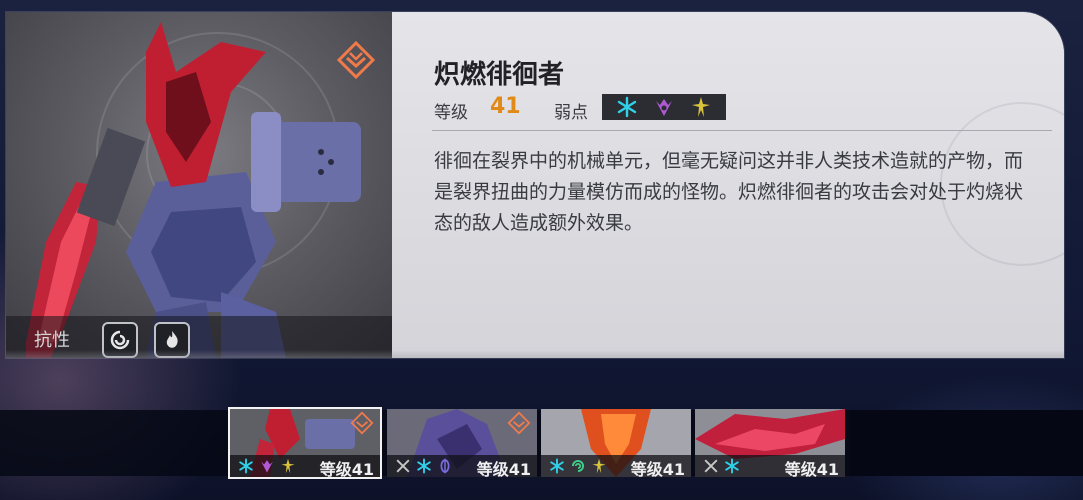  I want to click on empty-slot, so click(966, 443).